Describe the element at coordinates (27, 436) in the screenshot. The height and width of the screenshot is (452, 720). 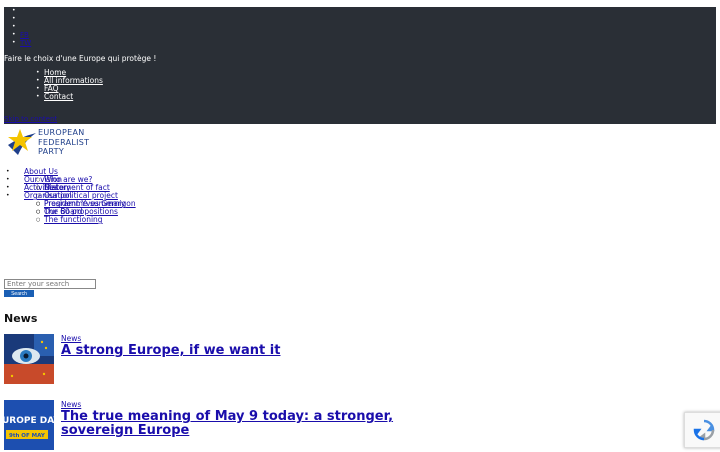
I see `thumb-line-2: 9th OF MAY` at that location.